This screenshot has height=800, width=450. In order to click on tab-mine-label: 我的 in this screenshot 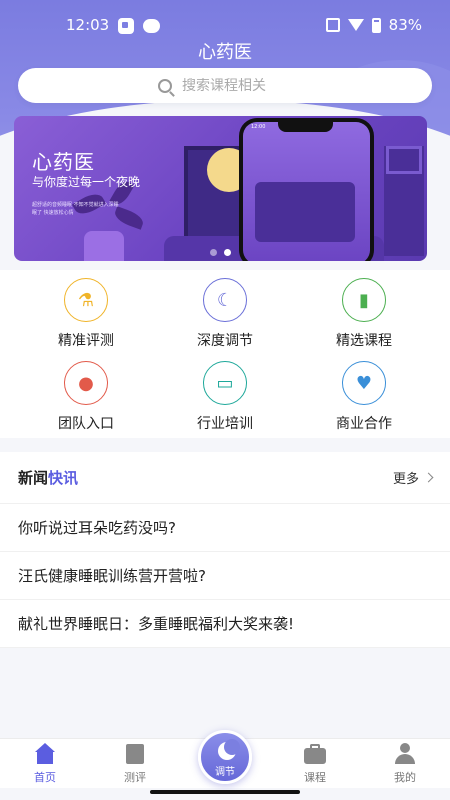, I will do `click(405, 777)`.